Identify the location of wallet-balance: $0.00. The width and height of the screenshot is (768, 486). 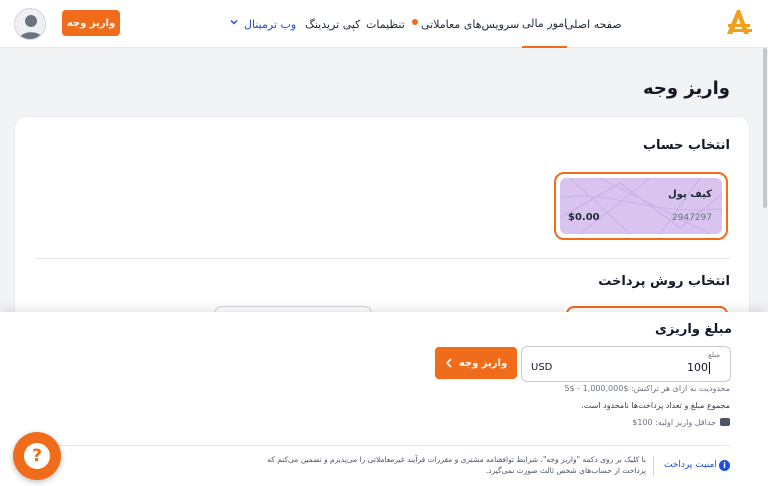
(584, 217).